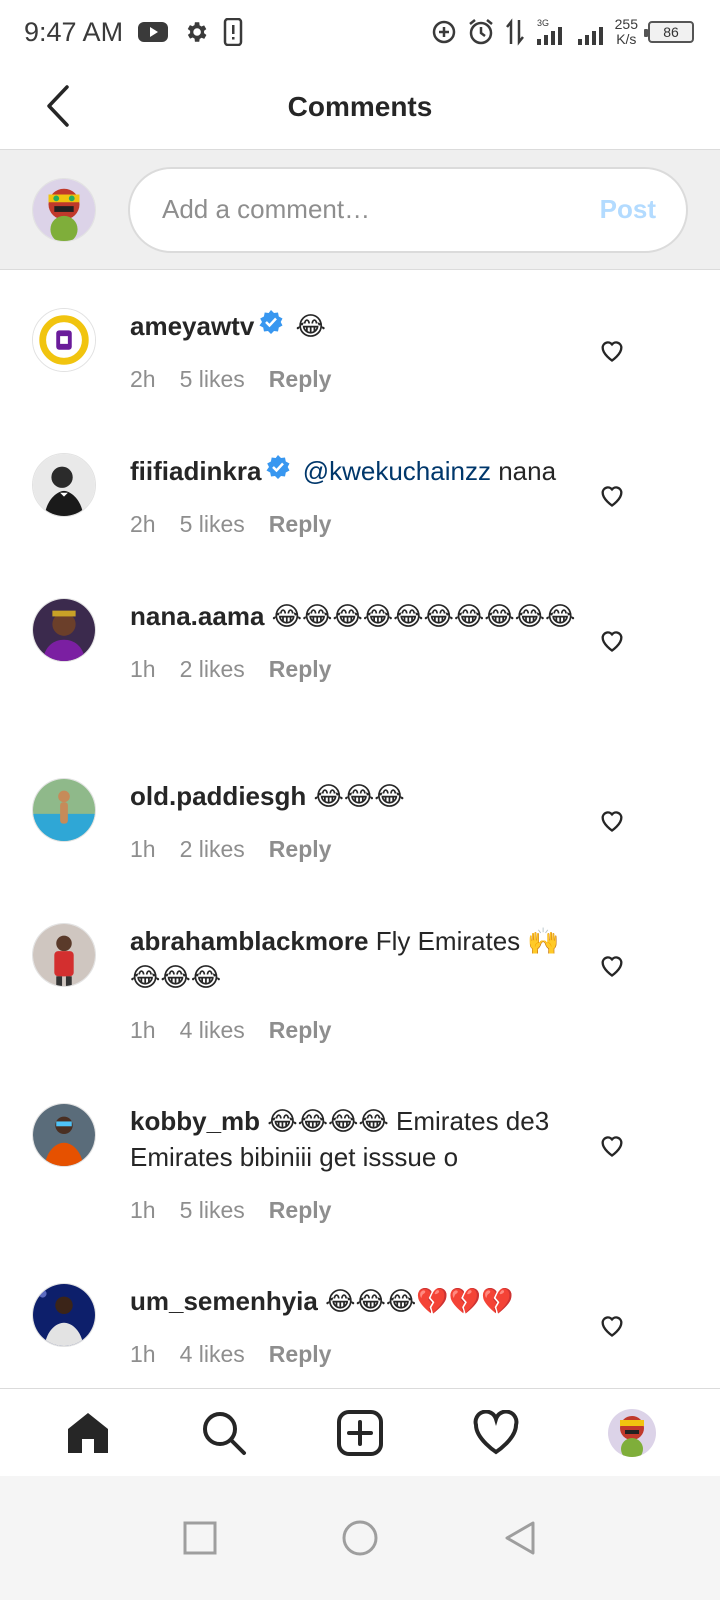 The height and width of the screenshot is (1600, 720). I want to click on nav-profile, so click(632, 1433).